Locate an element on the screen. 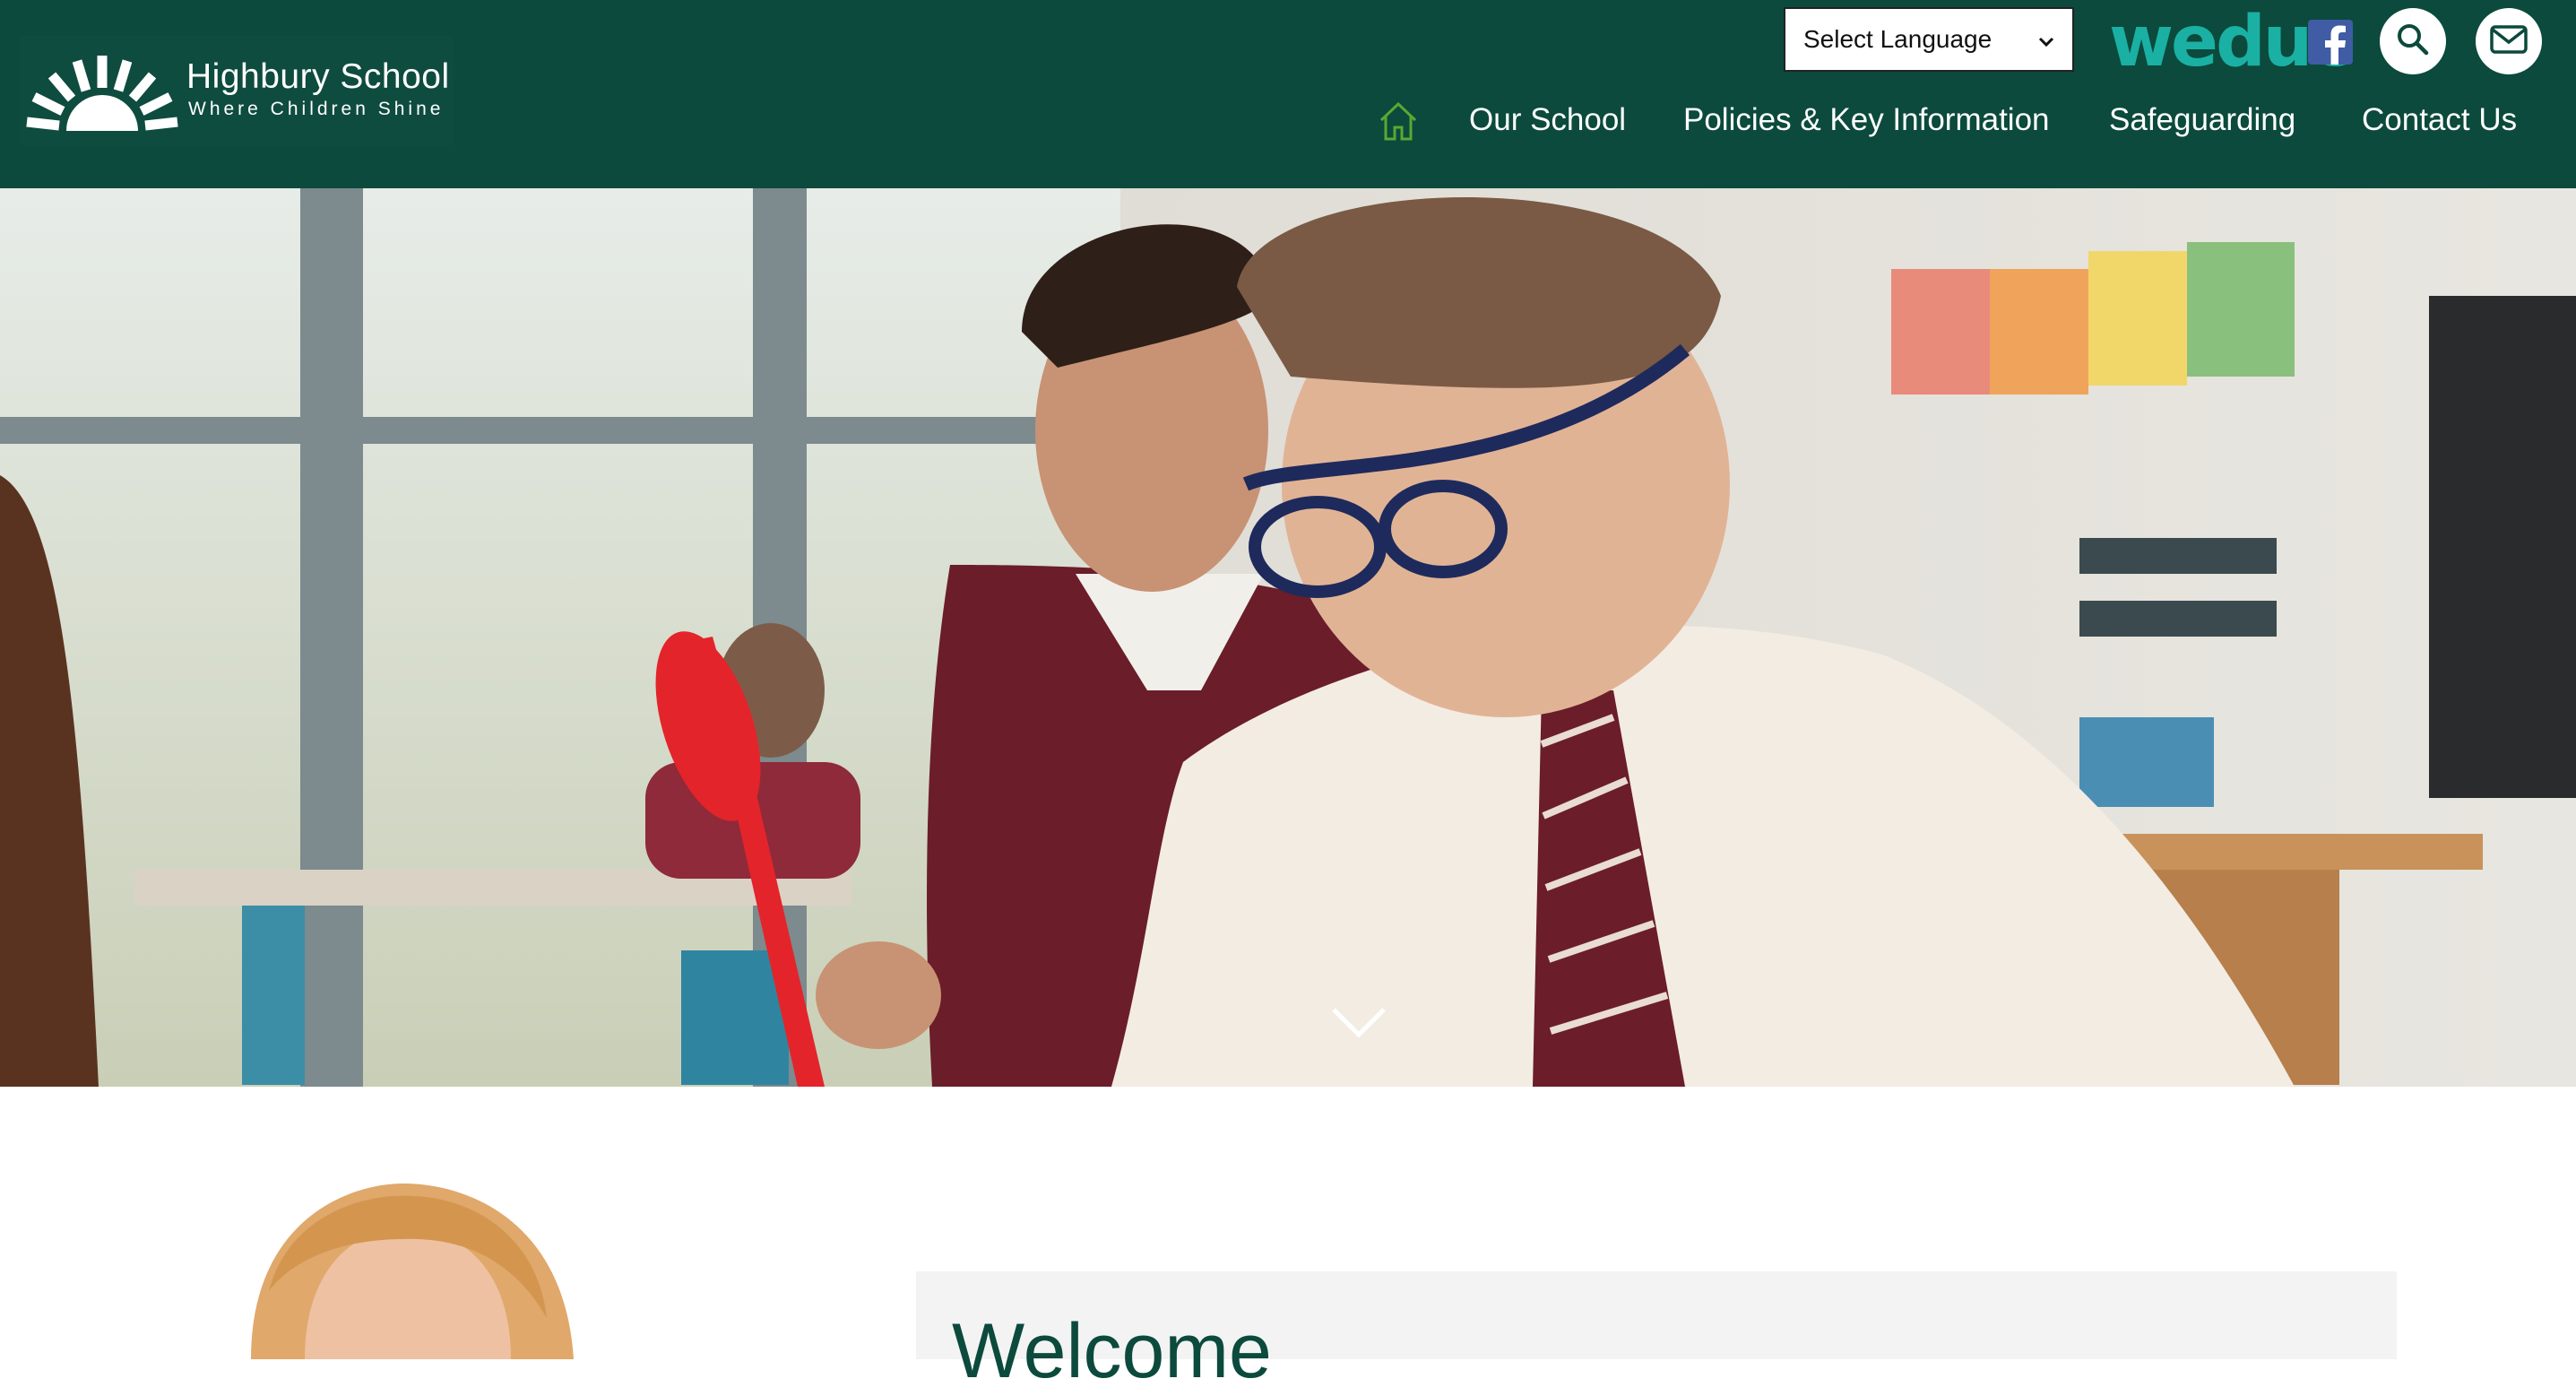 This screenshot has width=2576, height=1396. scroll-down-button is located at coordinates (1358, 1024).